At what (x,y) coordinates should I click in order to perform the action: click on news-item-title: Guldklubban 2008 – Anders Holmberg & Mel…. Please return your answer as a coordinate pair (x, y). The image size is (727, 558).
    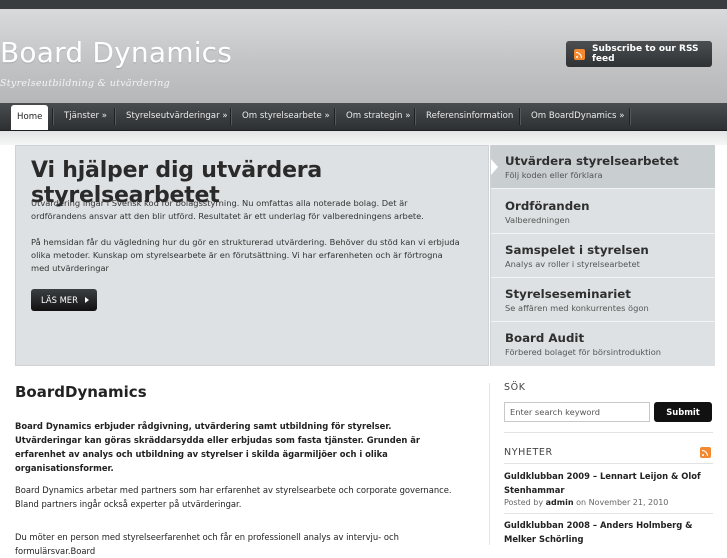
    Looking at the image, I should click on (606, 532).